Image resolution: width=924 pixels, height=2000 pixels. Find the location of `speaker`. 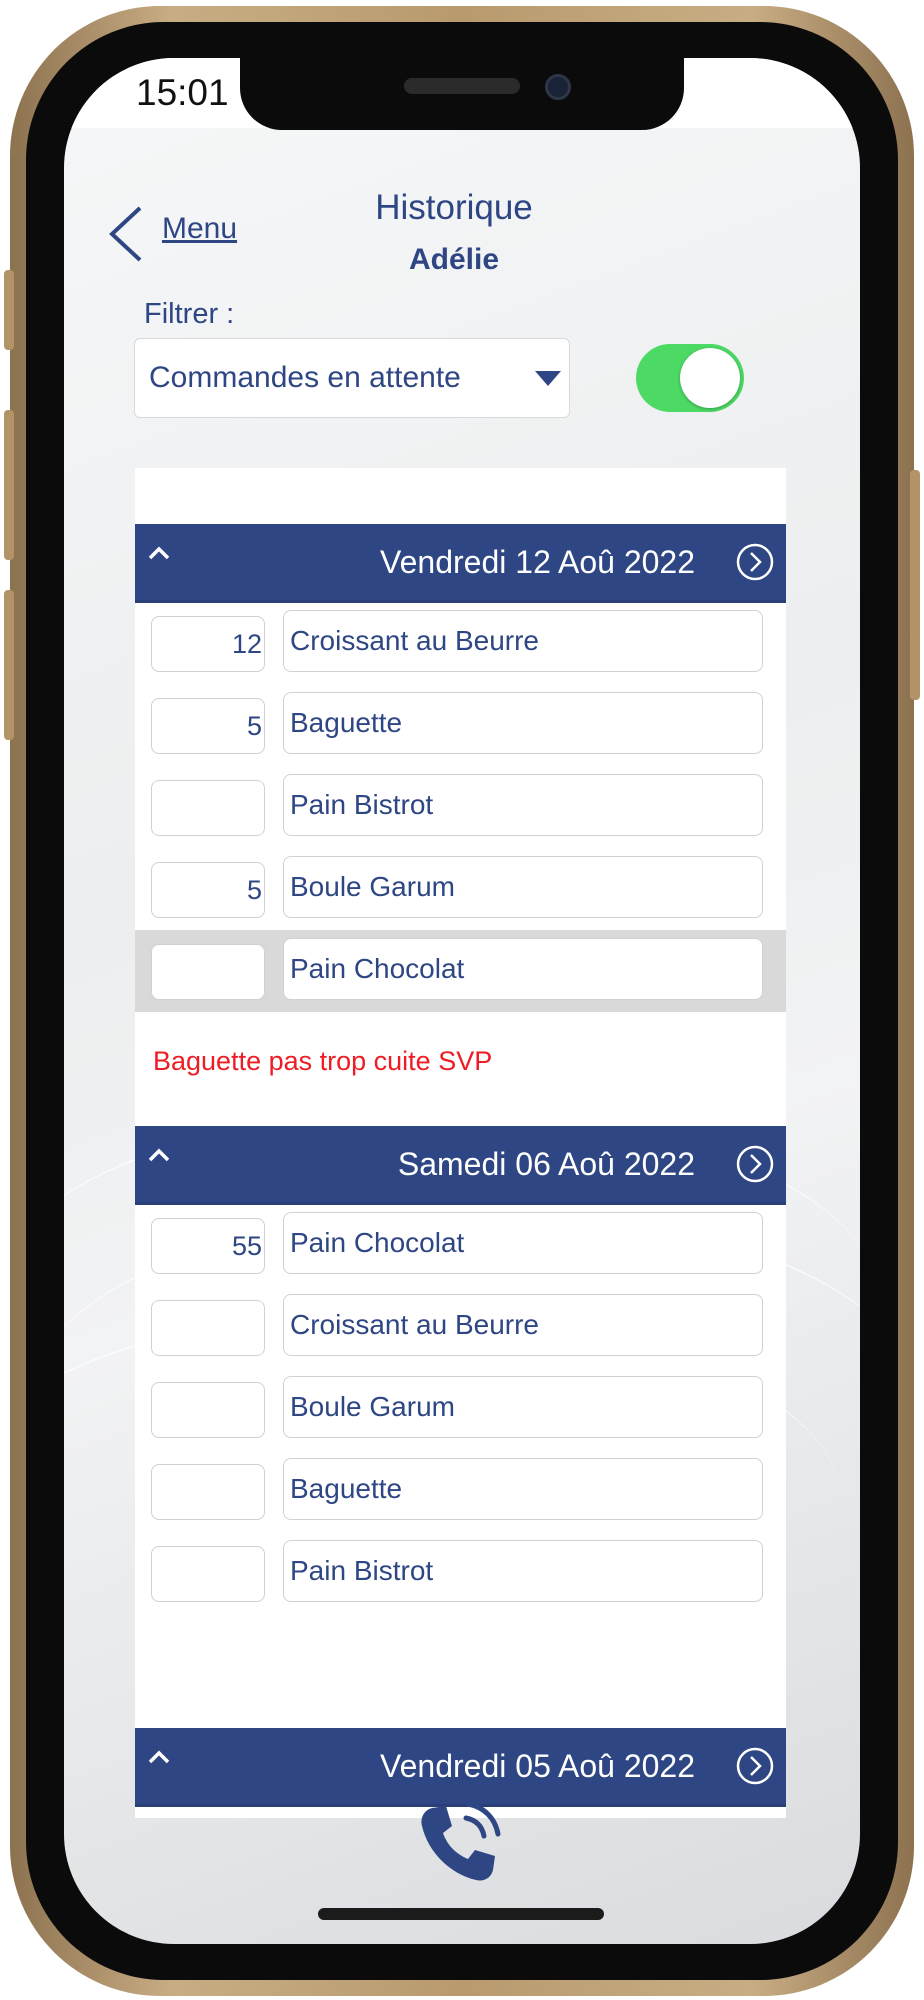

speaker is located at coordinates (462, 86).